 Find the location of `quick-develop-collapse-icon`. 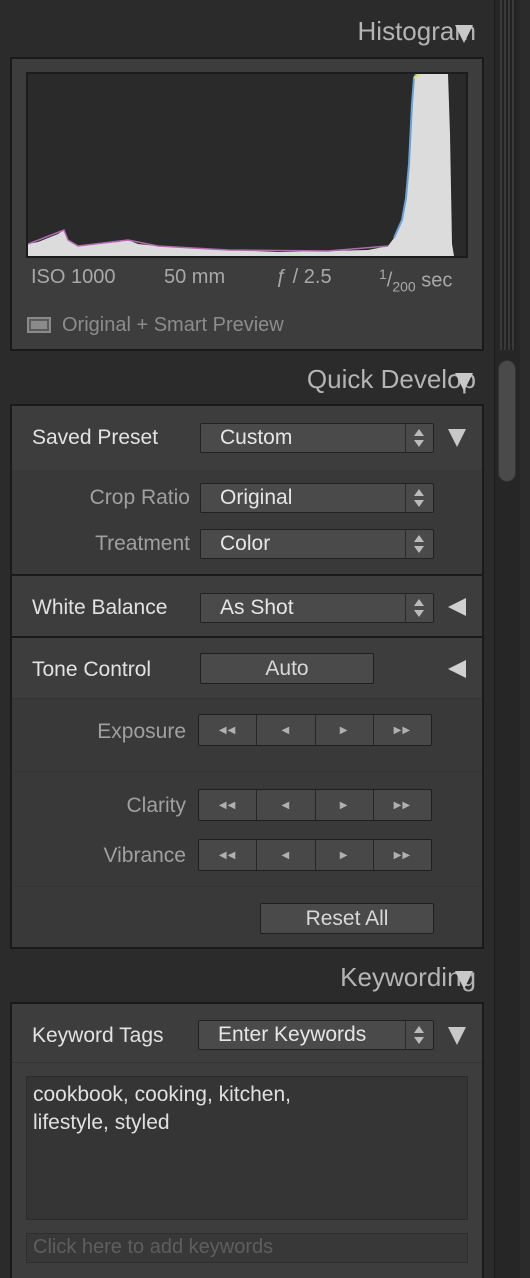

quick-develop-collapse-icon is located at coordinates (464, 382).